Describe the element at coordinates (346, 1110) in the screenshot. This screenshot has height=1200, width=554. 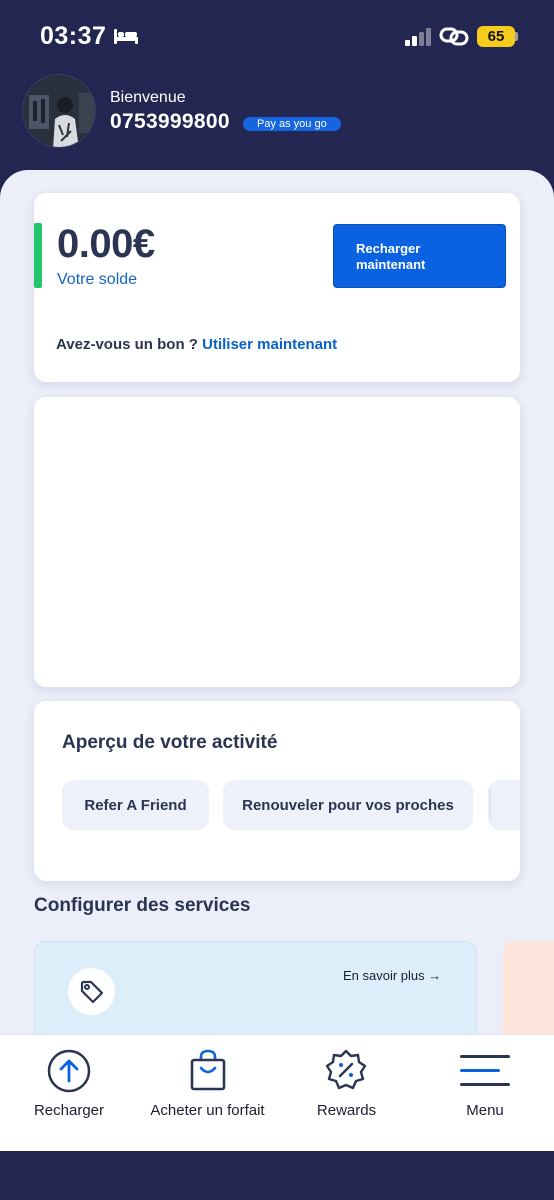
I see `nav-rewards-label: Rewards` at that location.